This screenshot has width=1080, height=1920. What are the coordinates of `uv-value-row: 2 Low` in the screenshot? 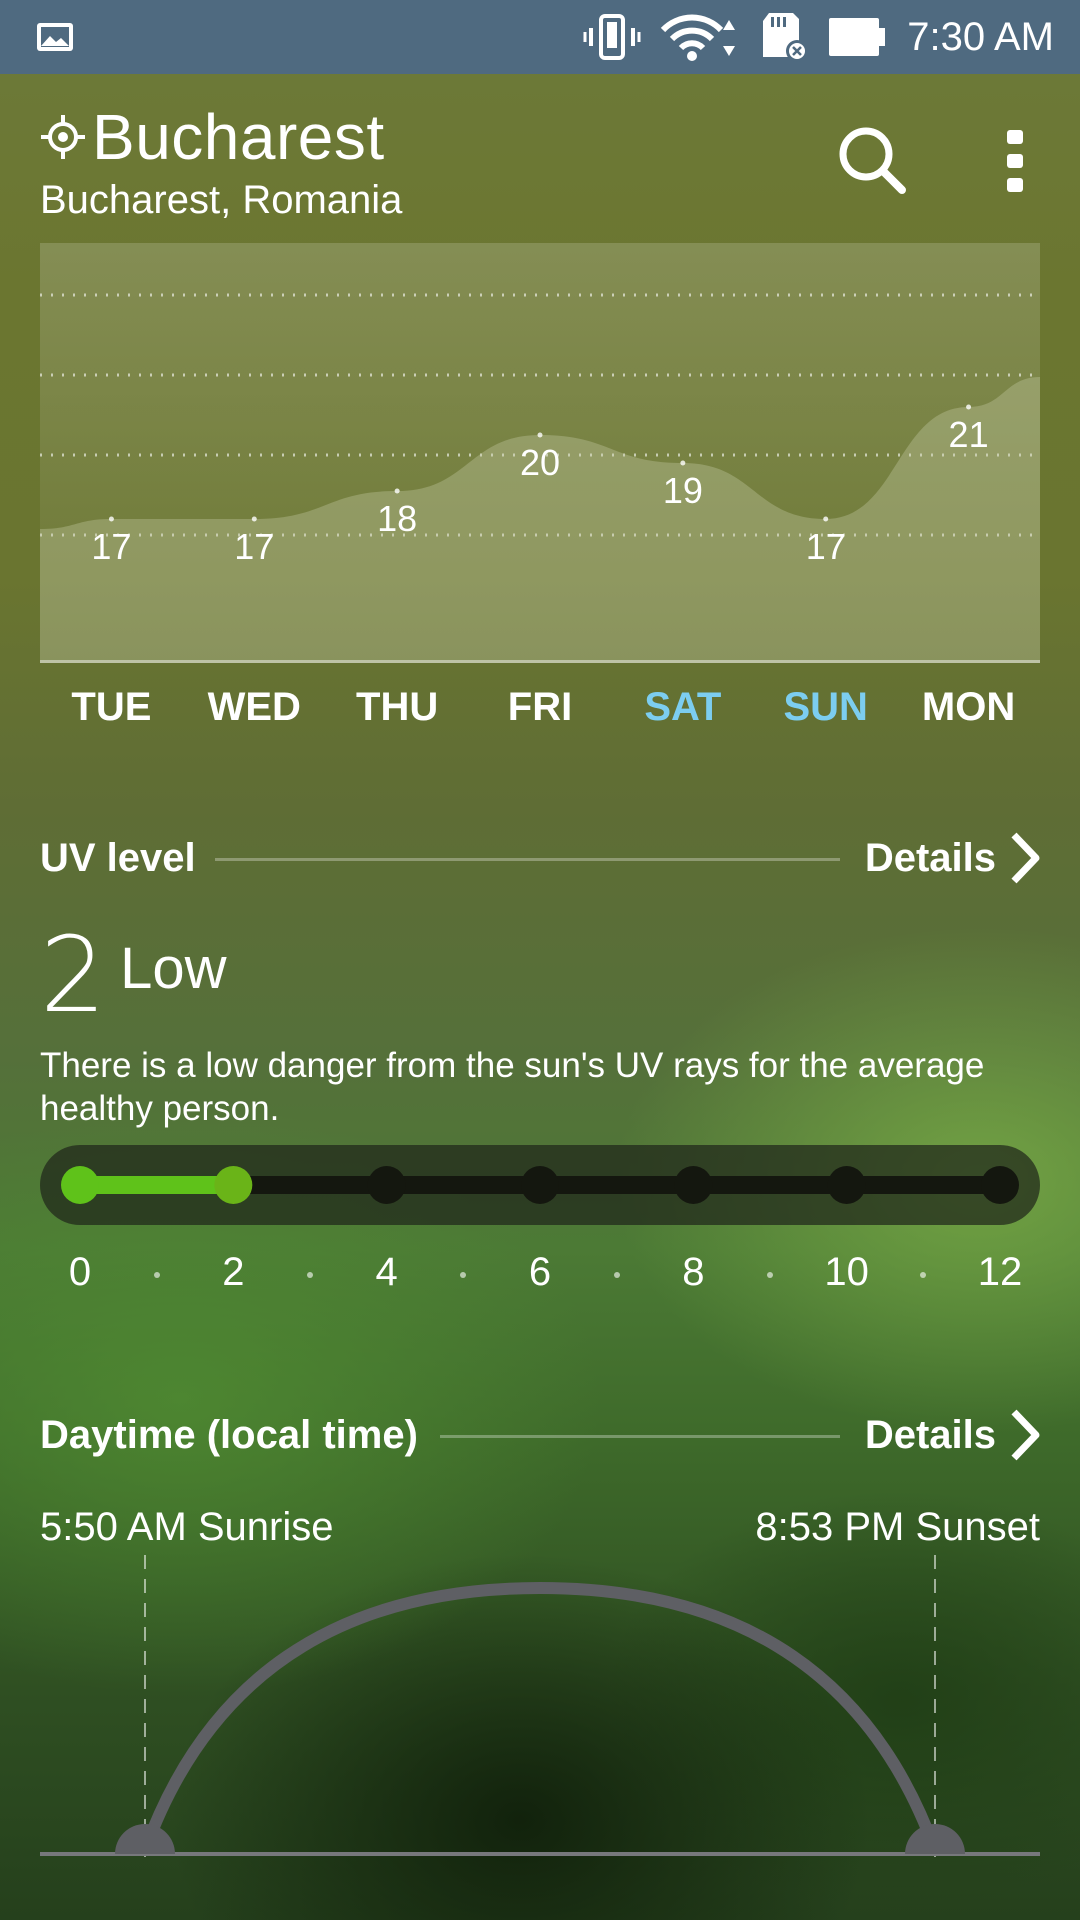 It's located at (133, 975).